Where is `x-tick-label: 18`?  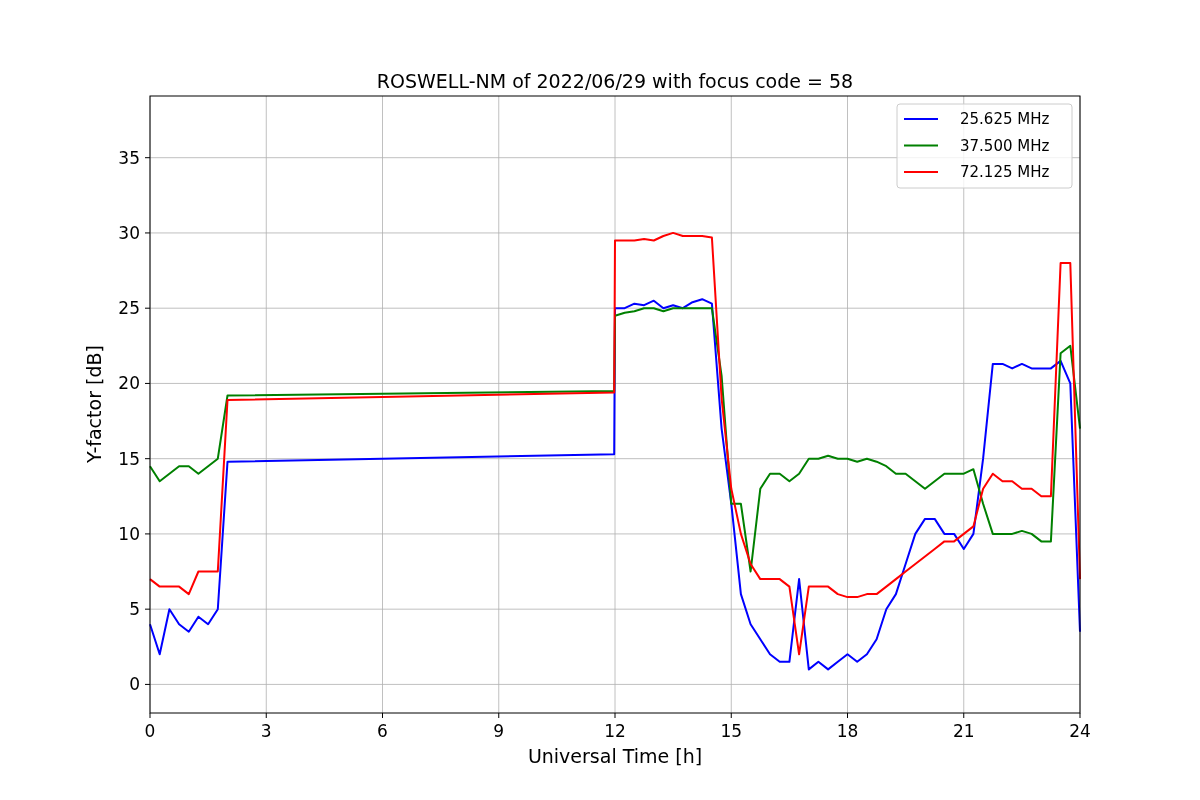 x-tick-label: 18 is located at coordinates (847, 731).